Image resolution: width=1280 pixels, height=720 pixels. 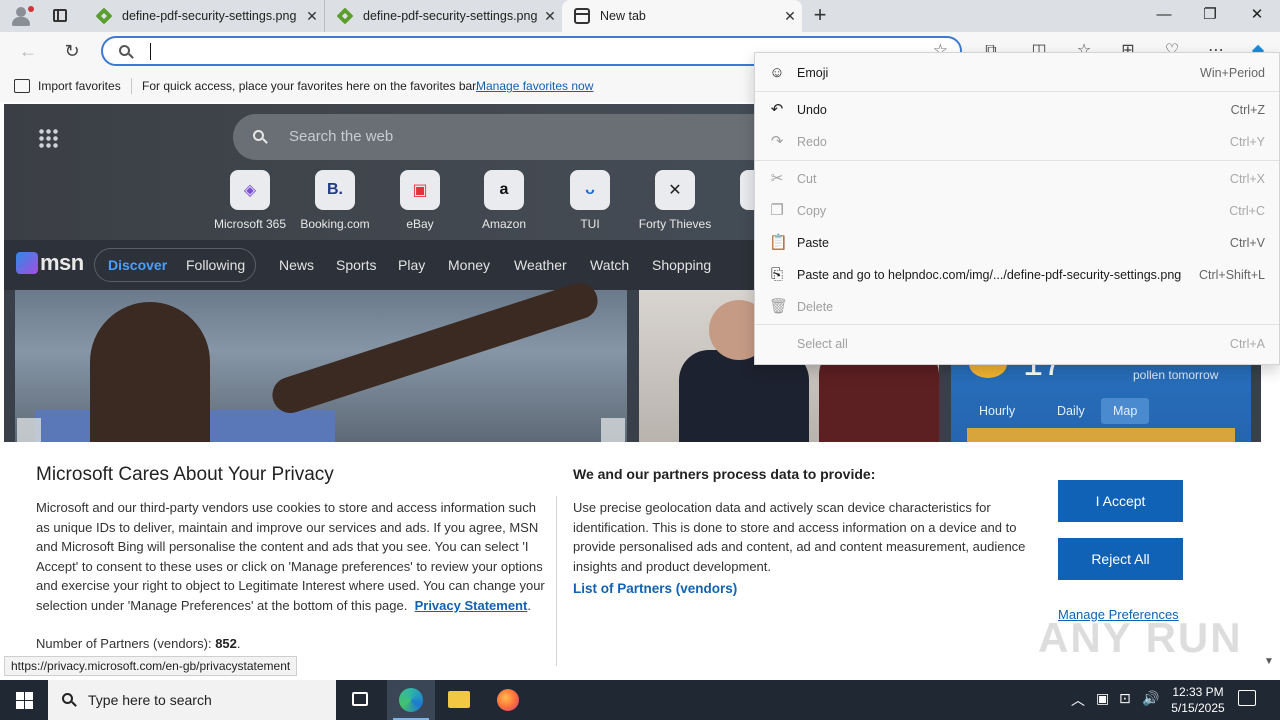 I want to click on minimize-icon: —, so click(x=1164, y=16).